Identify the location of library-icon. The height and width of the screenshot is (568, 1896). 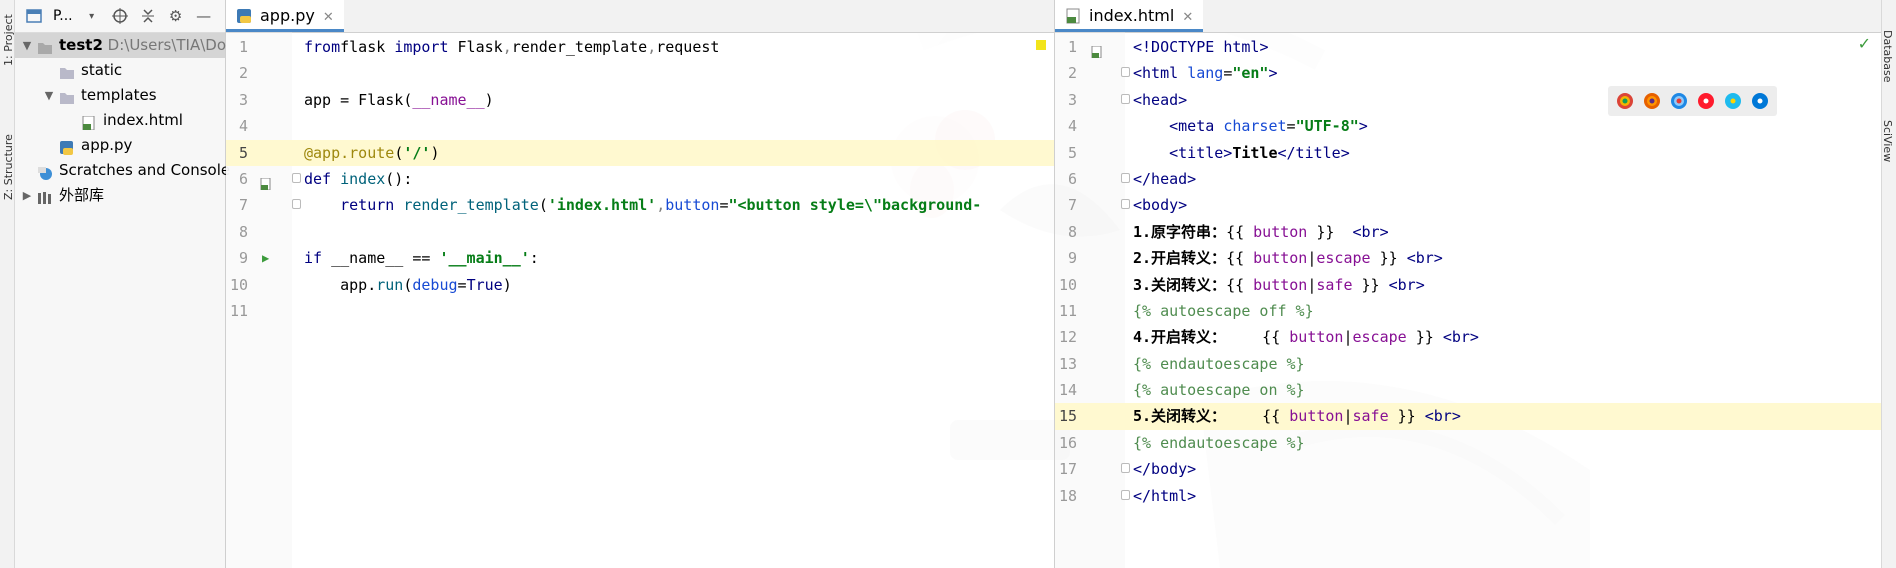
(45, 196).